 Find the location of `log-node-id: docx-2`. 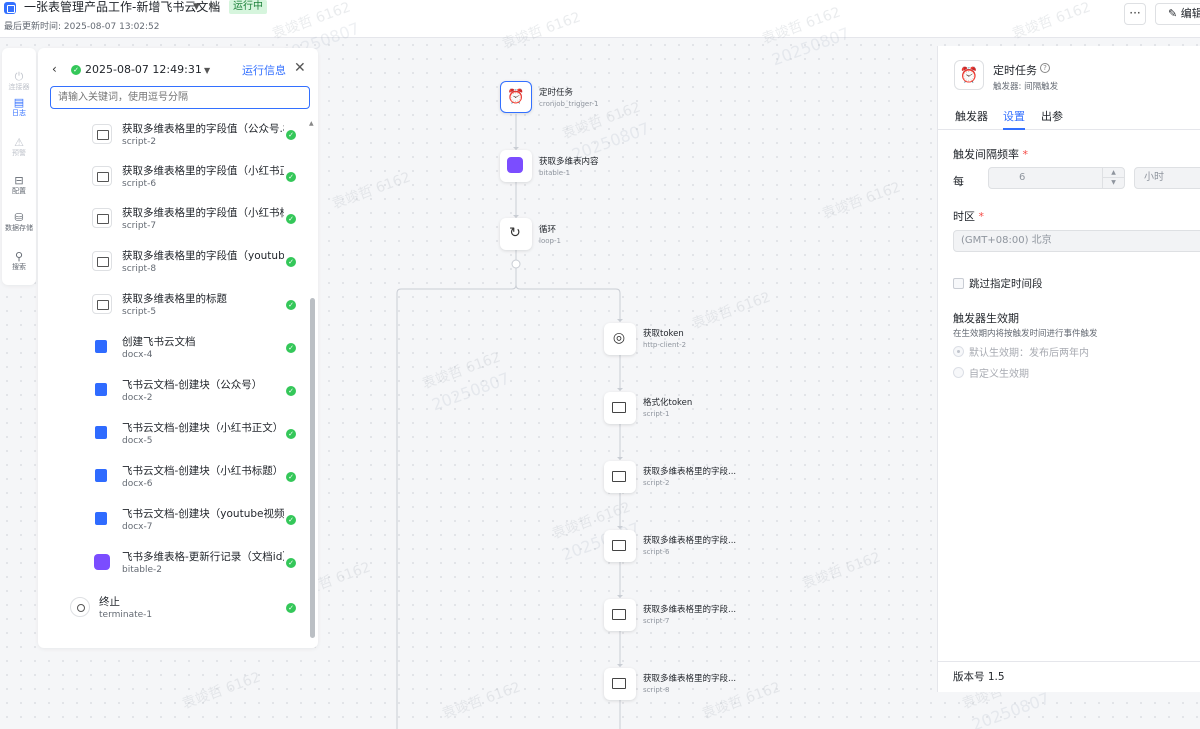

log-node-id: docx-2 is located at coordinates (137, 398).